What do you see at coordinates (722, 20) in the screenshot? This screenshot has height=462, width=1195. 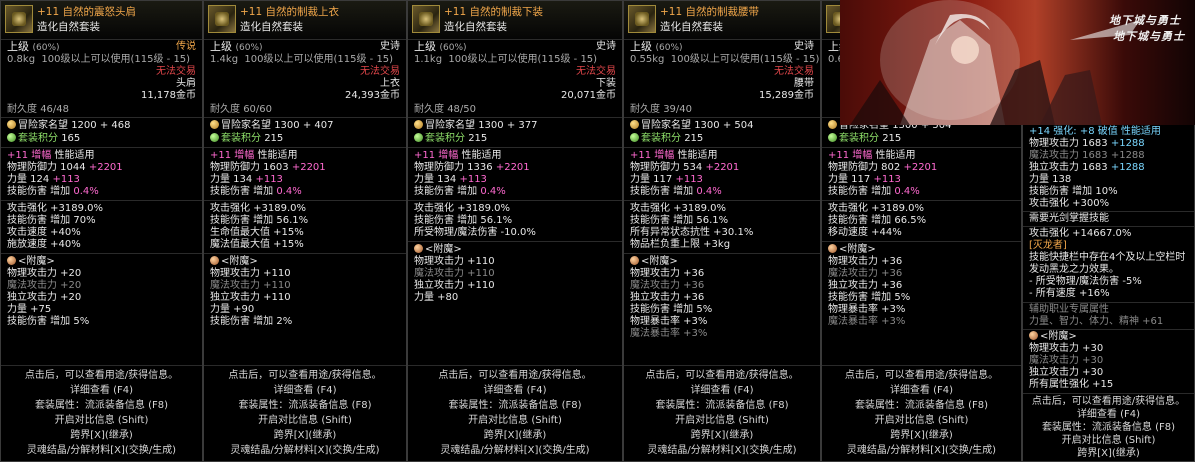 I see `tooltip-header: +11 自然的制裁腰带 造化自然套装` at bounding box center [722, 20].